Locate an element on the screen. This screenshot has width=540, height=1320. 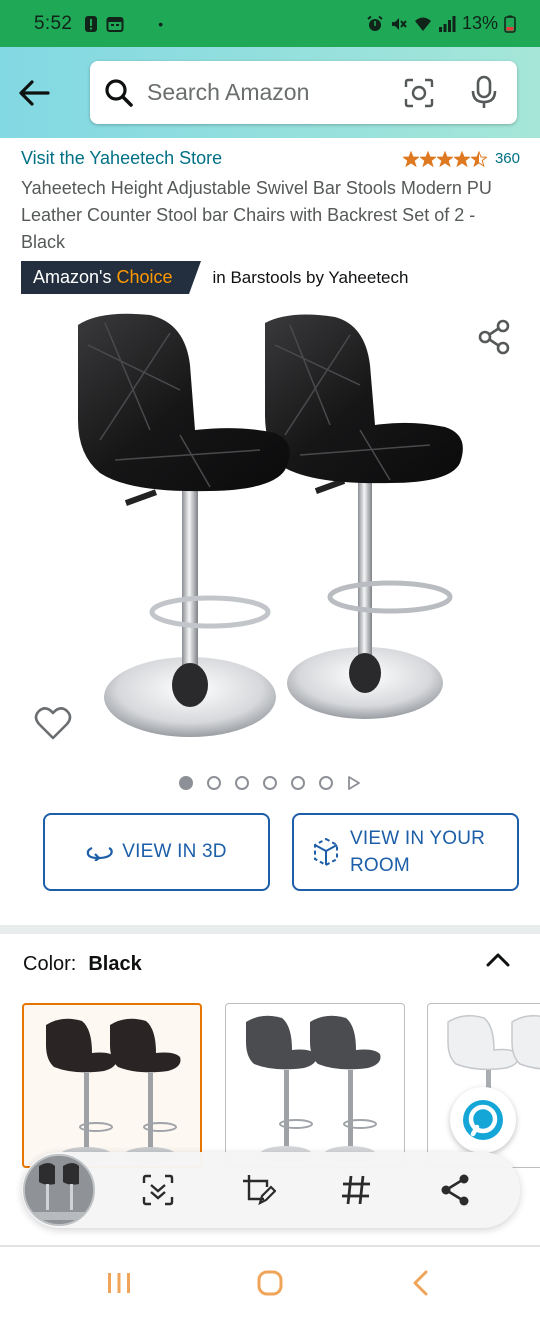
stool-left is located at coordinates (184, 525).